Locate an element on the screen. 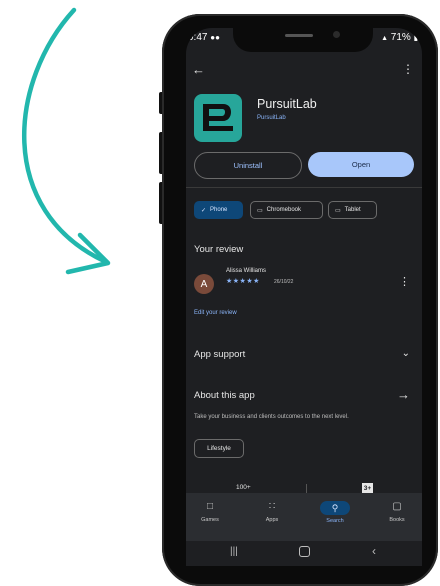  back-arrow-icon: ← is located at coordinates (198, 69).